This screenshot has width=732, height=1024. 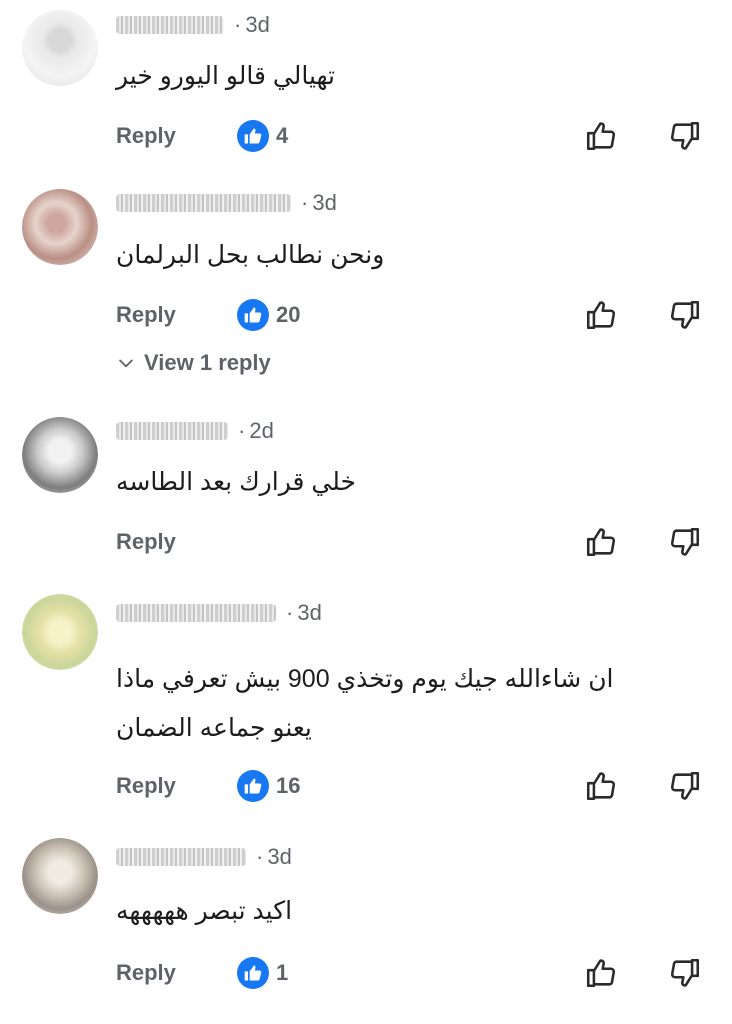 What do you see at coordinates (366, 974) in the screenshot?
I see `comment-actions: Reply 1` at bounding box center [366, 974].